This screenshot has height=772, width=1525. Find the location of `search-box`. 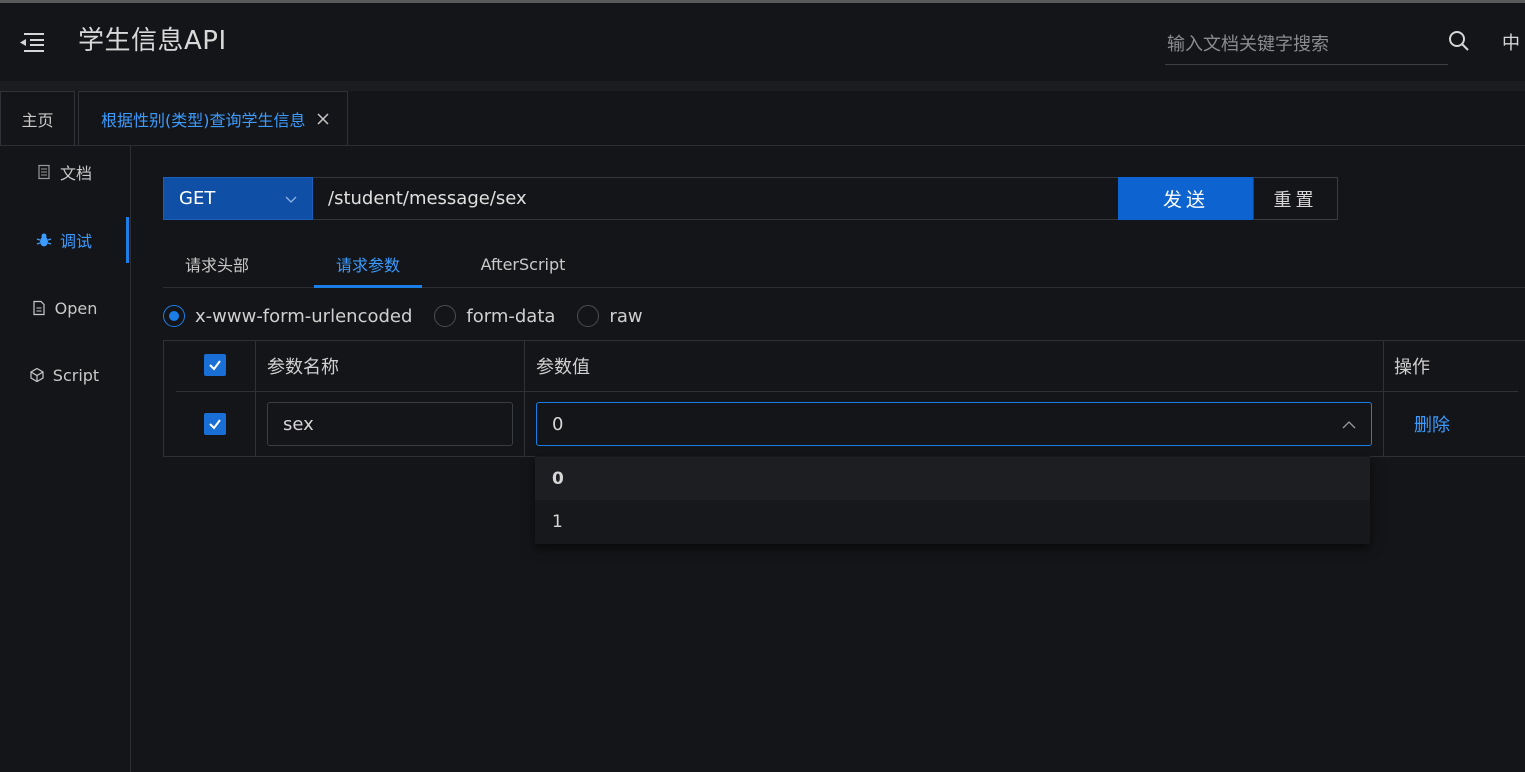

search-box is located at coordinates (1306, 45).